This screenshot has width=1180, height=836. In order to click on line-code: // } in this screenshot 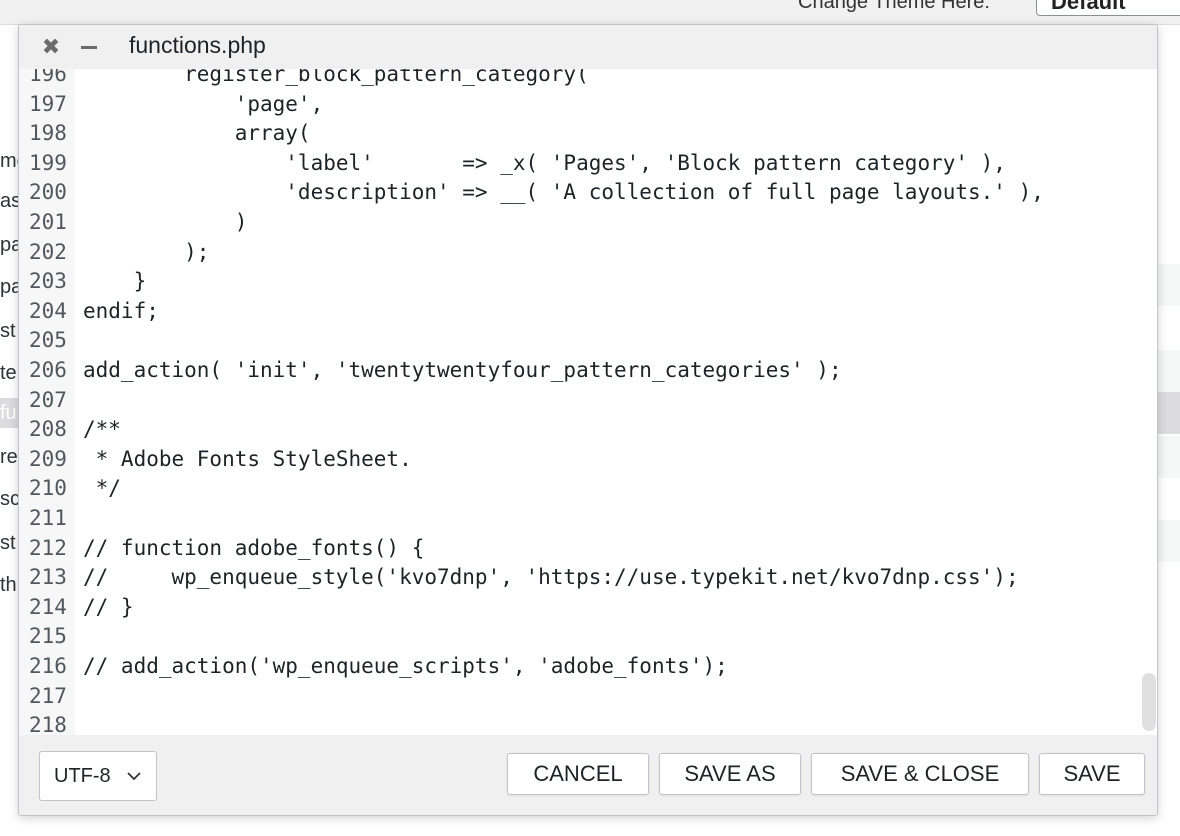, I will do `click(108, 606)`.